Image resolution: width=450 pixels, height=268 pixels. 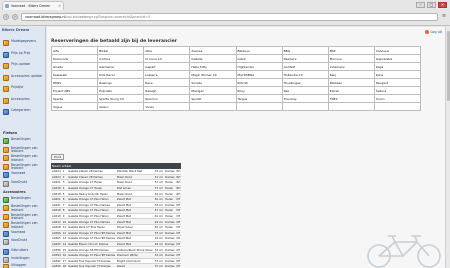 I want to click on brand-link: Kona, so click(x=397, y=74).